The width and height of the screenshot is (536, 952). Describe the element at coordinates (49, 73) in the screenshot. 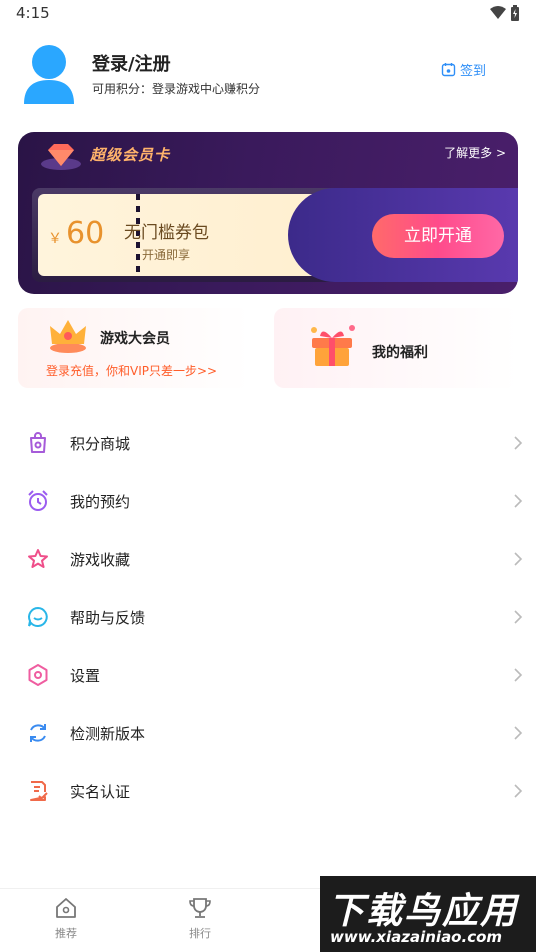

I see `avatar-icon` at that location.